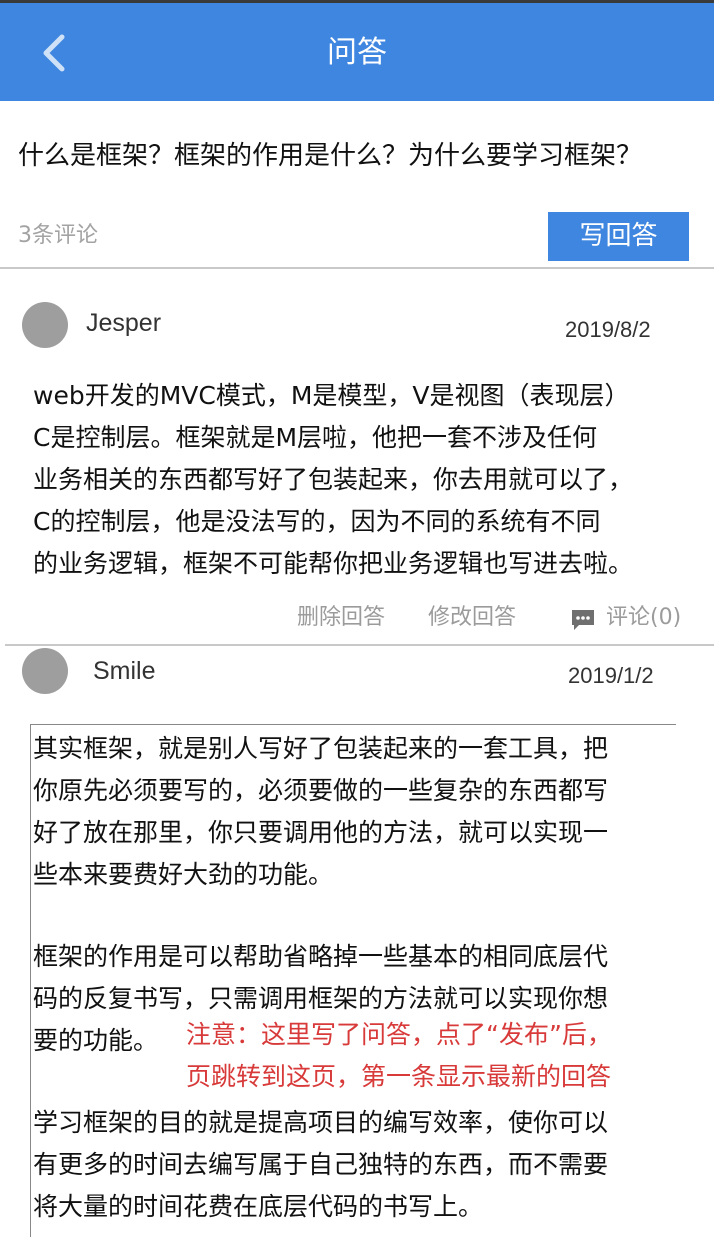 The width and height of the screenshot is (714, 1237). I want to click on answer-line: 将大量的时间花费在底层代码的书写上。, so click(258, 1206).